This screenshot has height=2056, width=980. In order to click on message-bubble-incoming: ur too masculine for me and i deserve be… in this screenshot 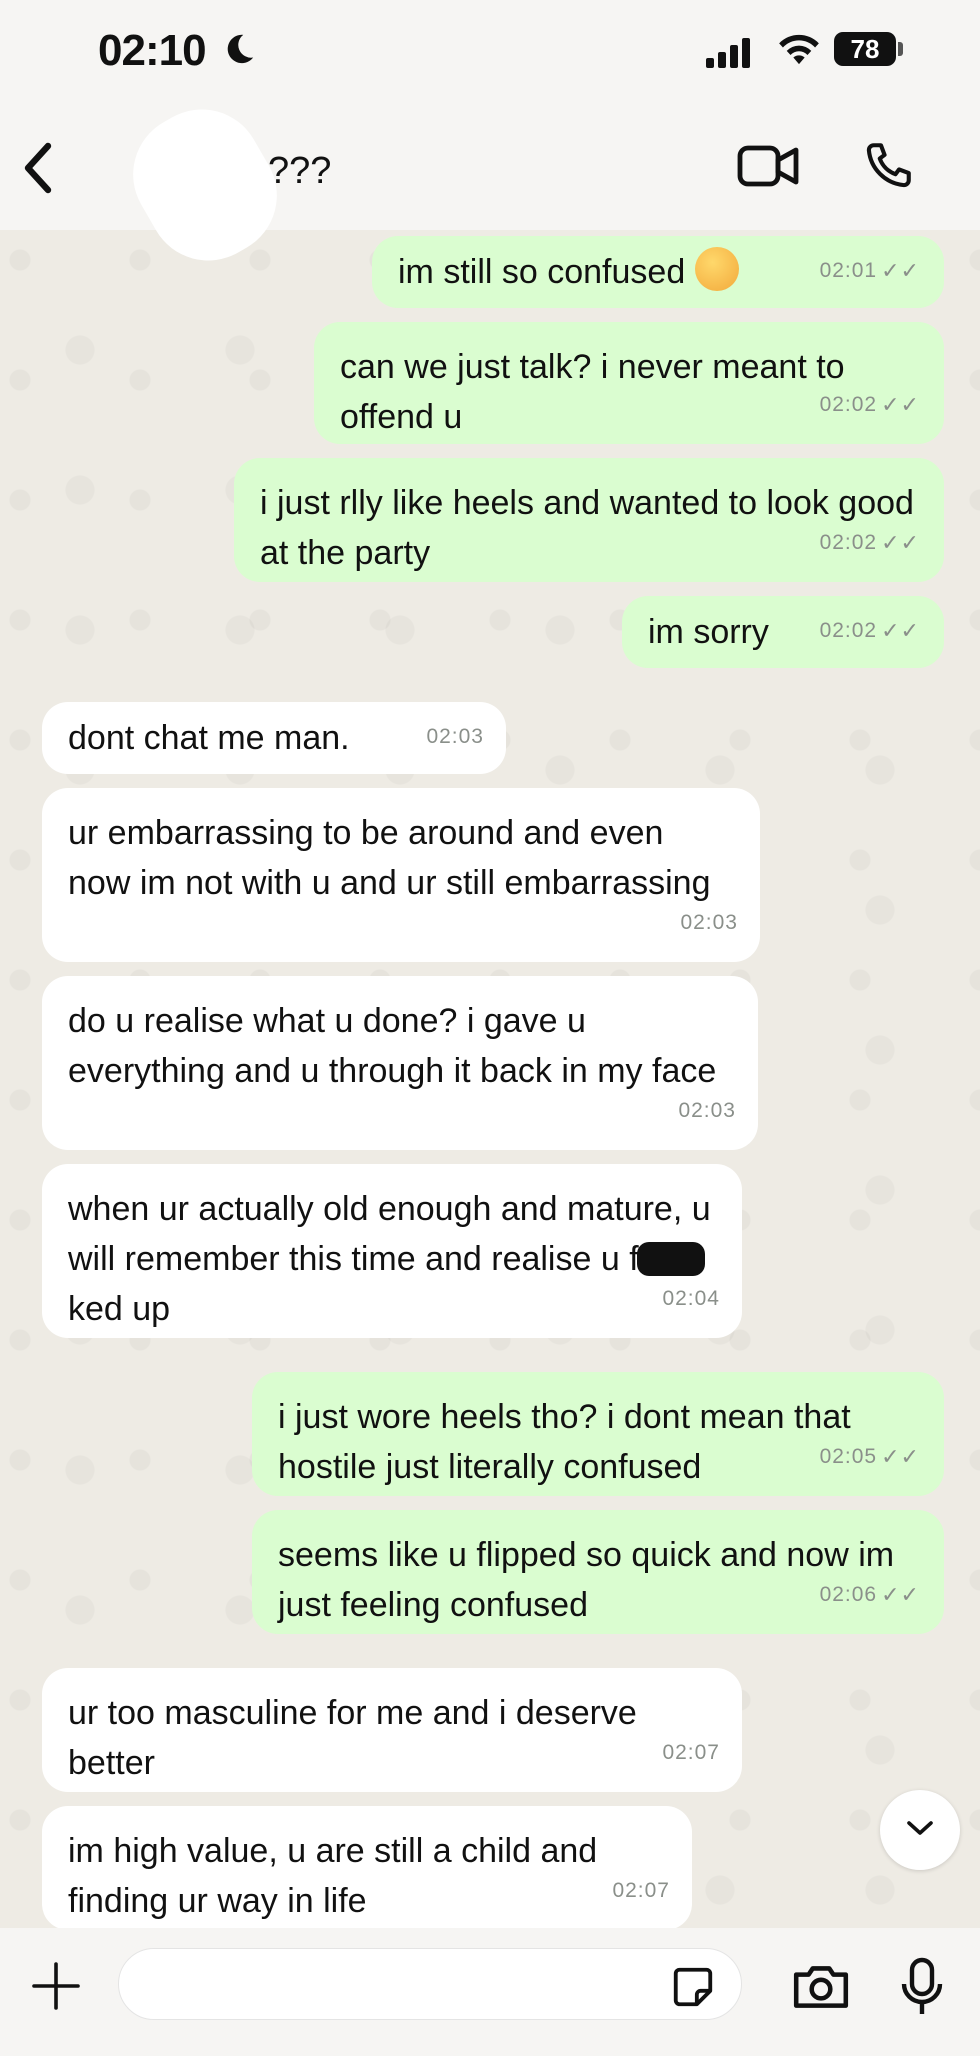, I will do `click(392, 1730)`.